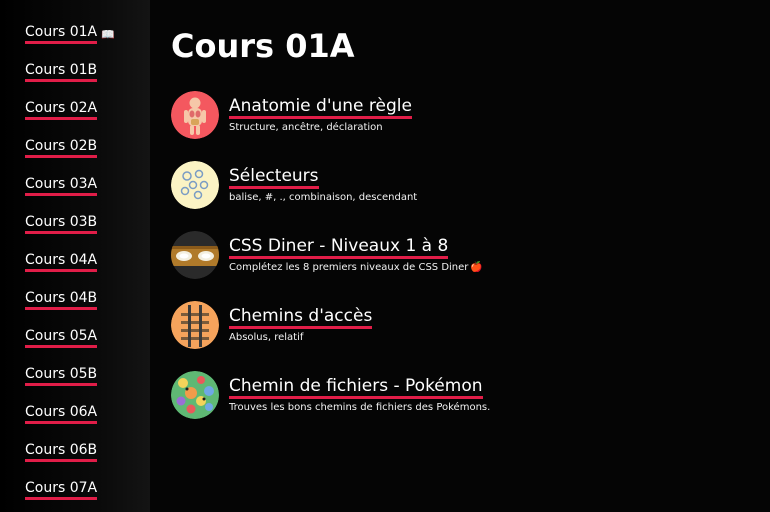  What do you see at coordinates (356, 388) in the screenshot?
I see `course-title-link: Chemin de fichiers - Pokémon` at bounding box center [356, 388].